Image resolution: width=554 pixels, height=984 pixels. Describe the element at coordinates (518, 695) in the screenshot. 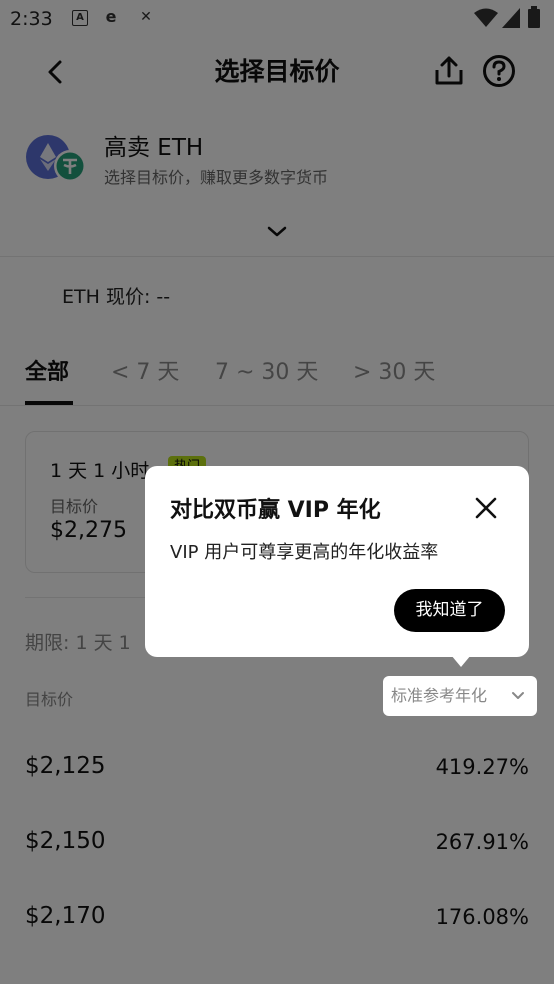

I see `chevron-down-icon` at that location.